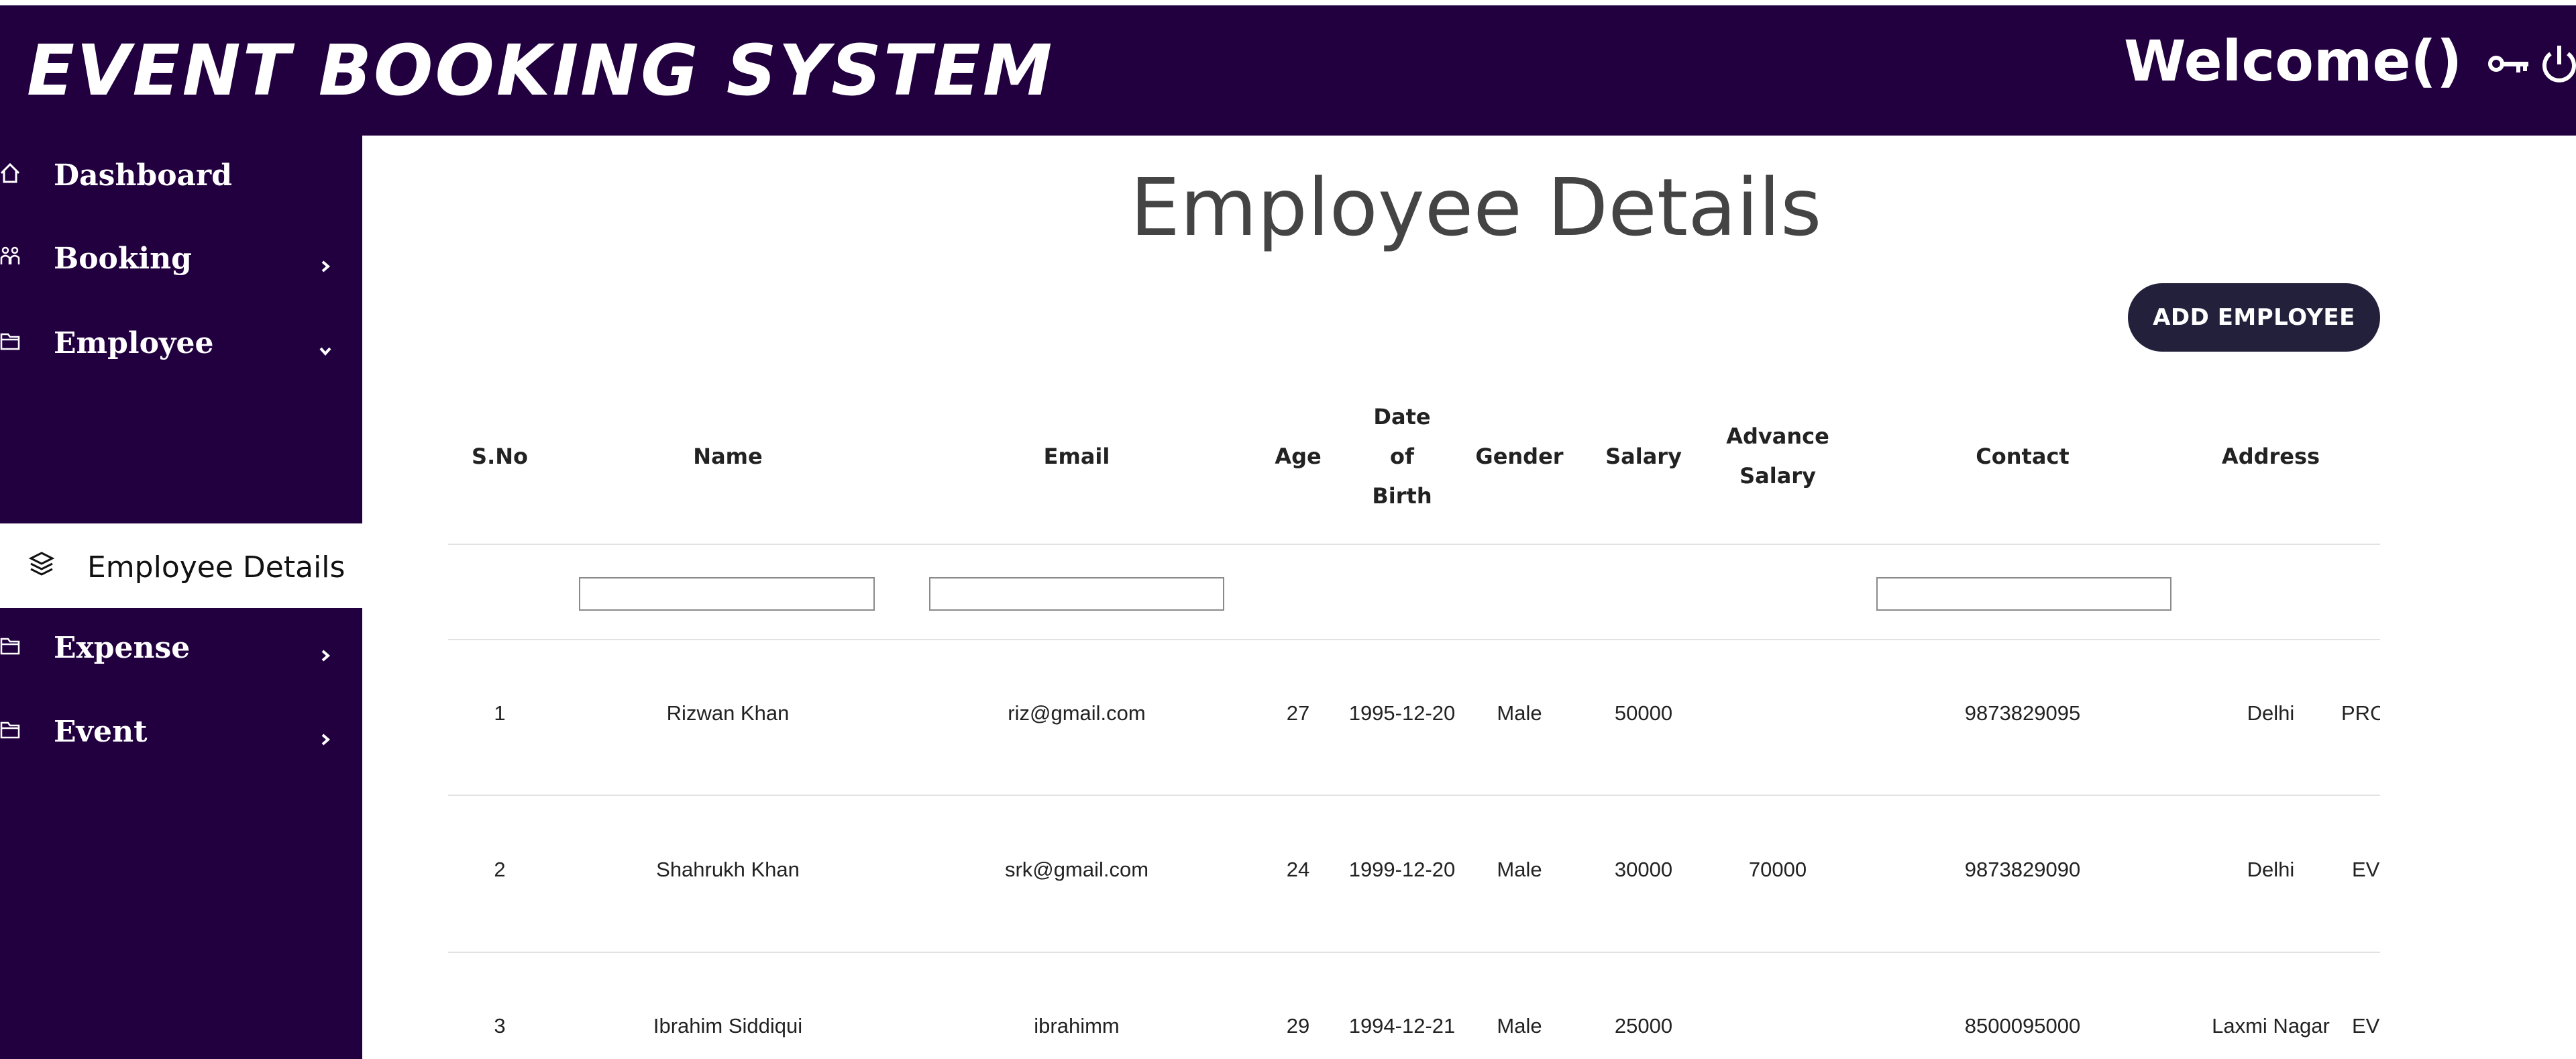 The height and width of the screenshot is (1059, 2576). I want to click on cell-salary: 30000, so click(1643, 870).